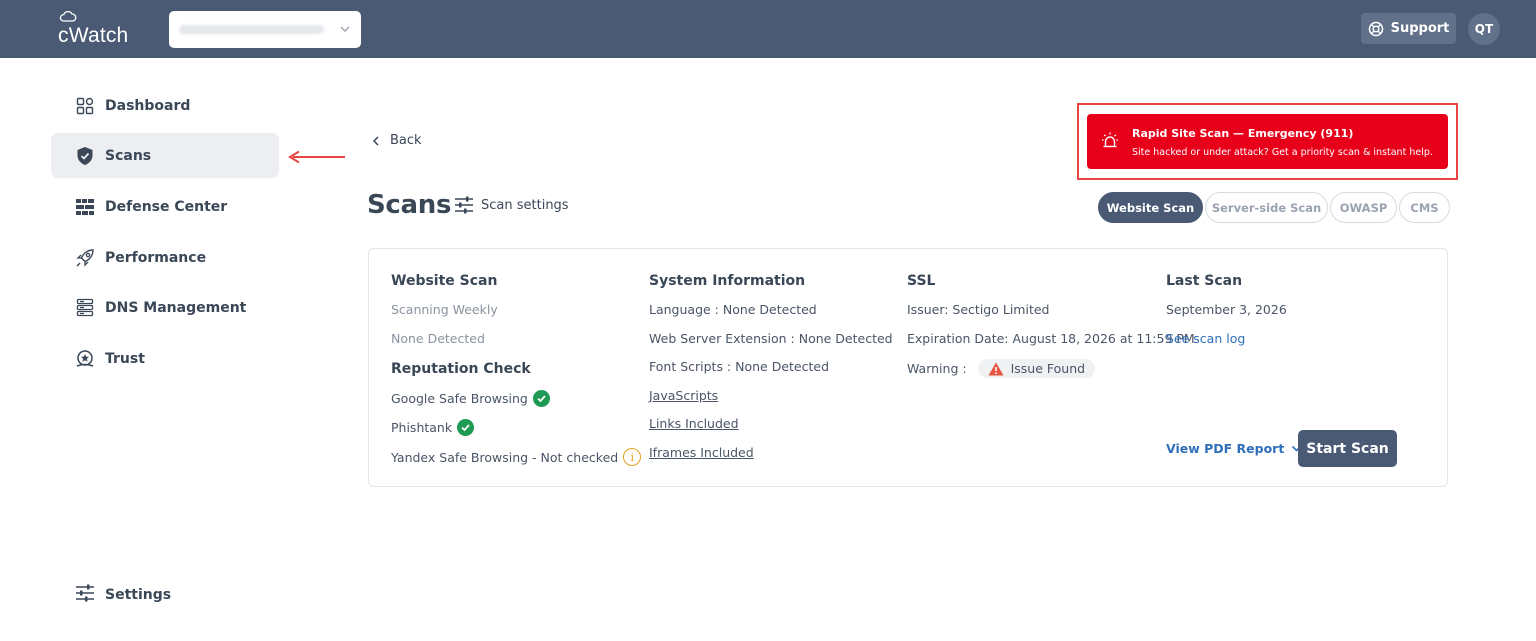 The width and height of the screenshot is (1536, 641). Describe the element at coordinates (125, 358) in the screenshot. I see `sidebar-item-label: Trust` at that location.